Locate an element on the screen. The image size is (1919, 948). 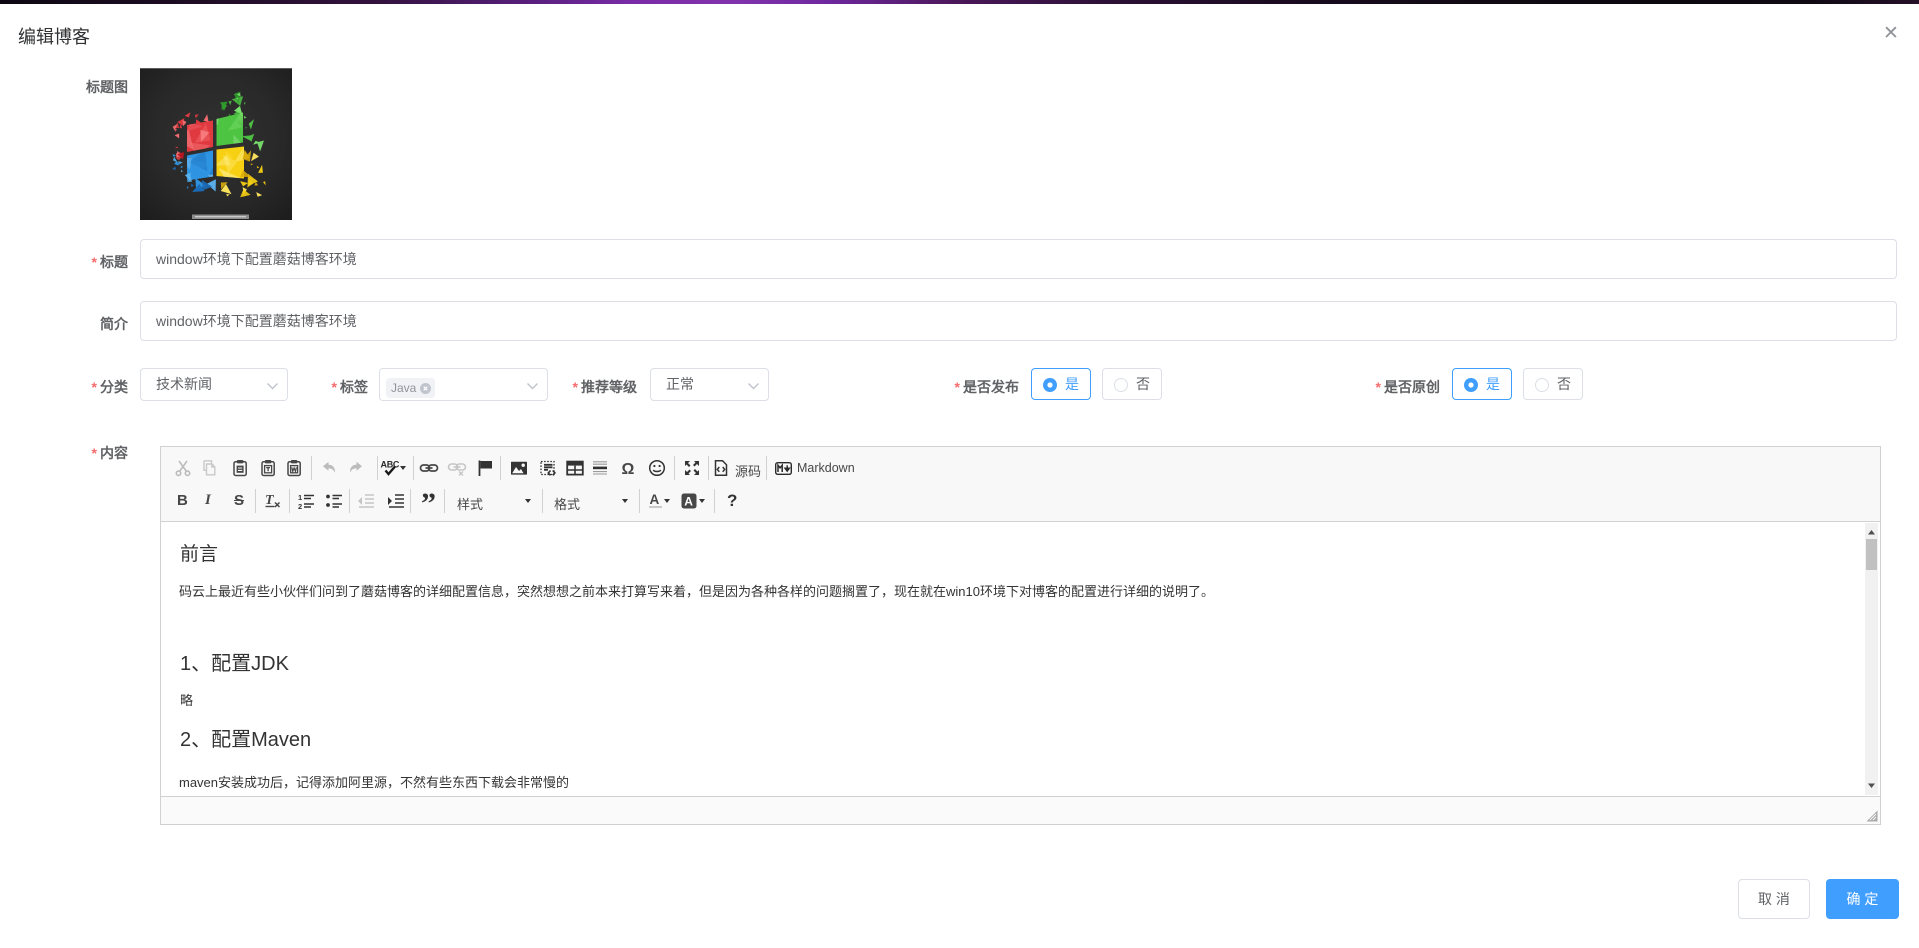
svg-text: 2 is located at coordinates (300, 506).